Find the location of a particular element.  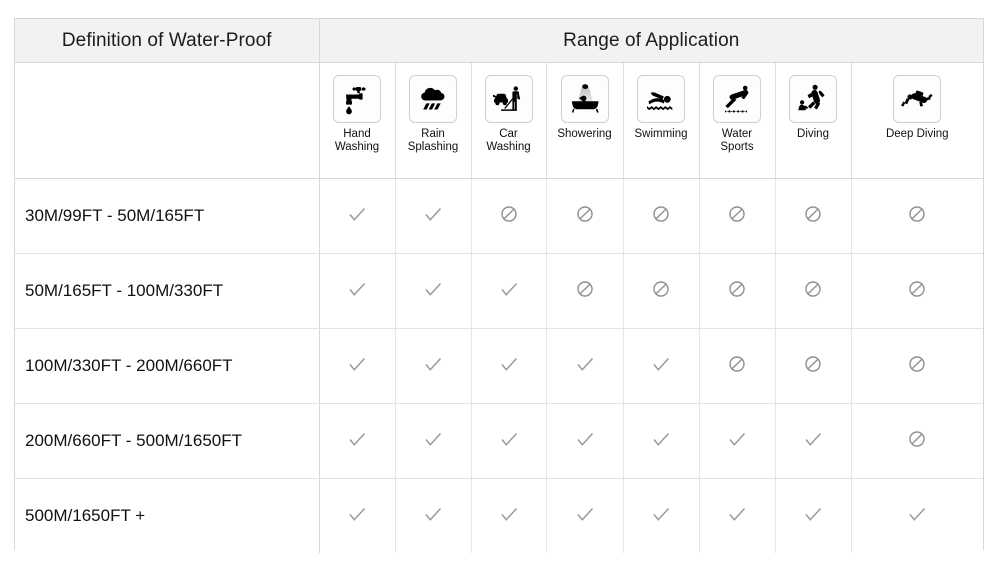

row-label-depth-range: 100M/330FT - 200M/660FT is located at coordinates (167, 366).